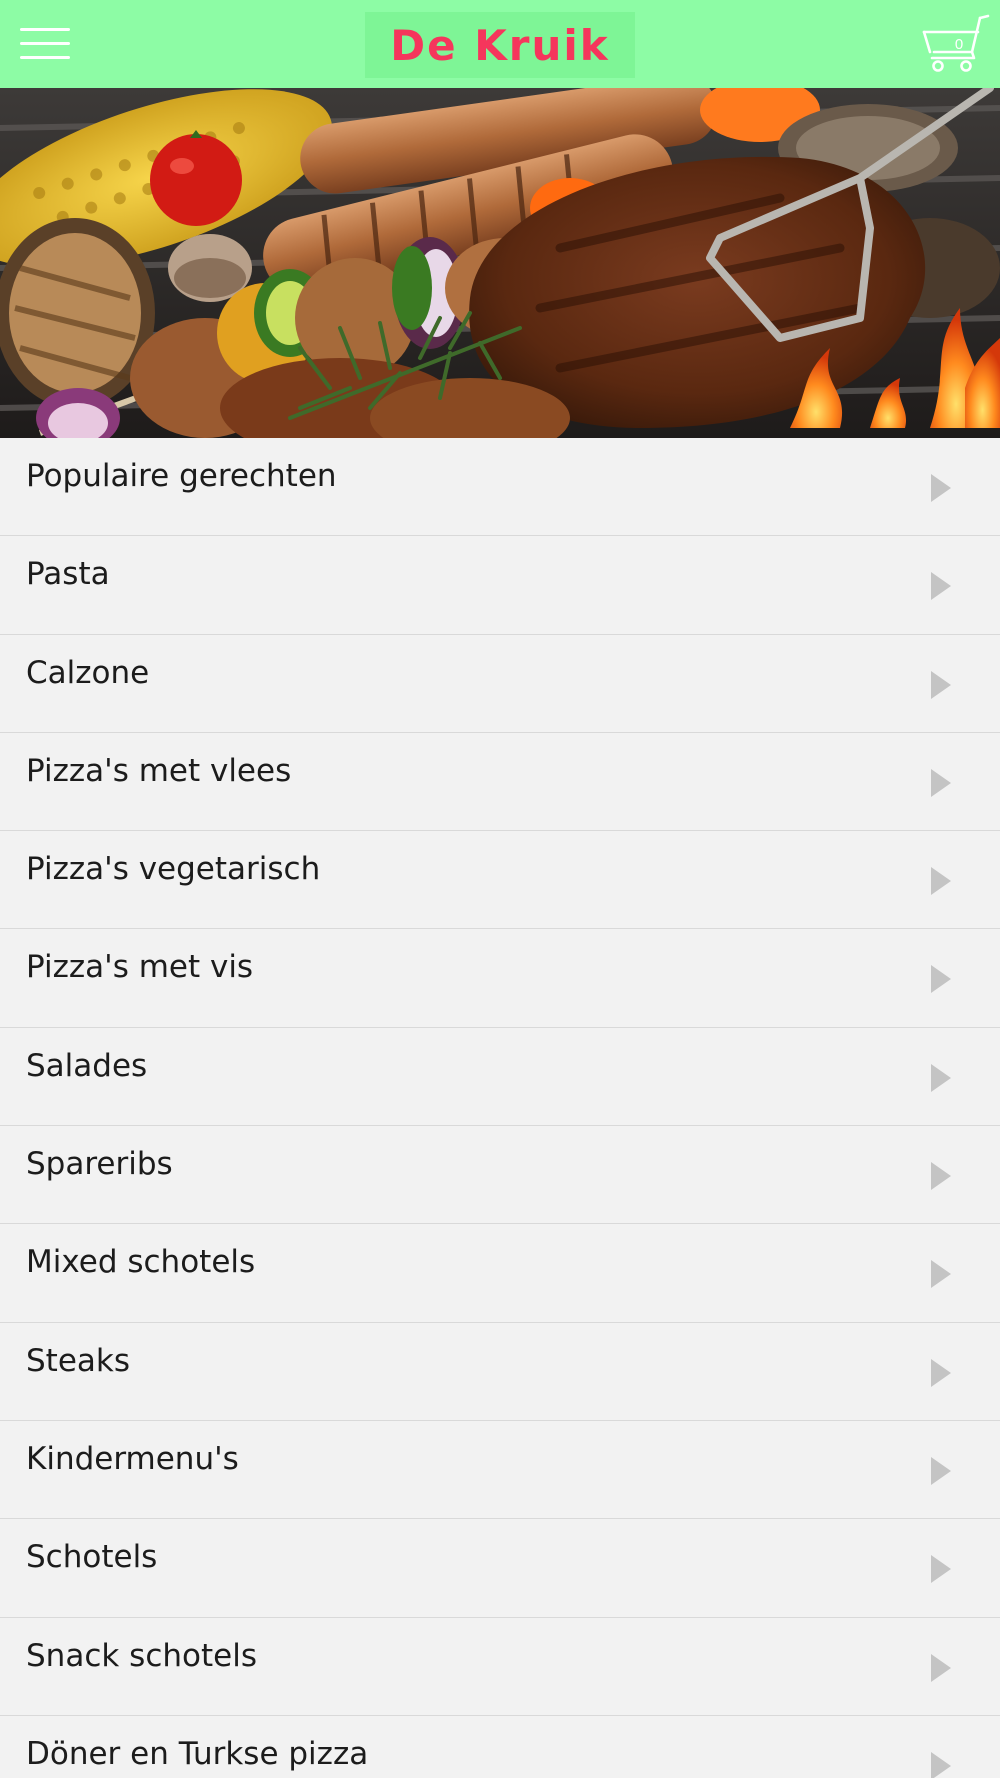 The image size is (1000, 1778). I want to click on category-item: Döner en Turkse pizza, so click(500, 1746).